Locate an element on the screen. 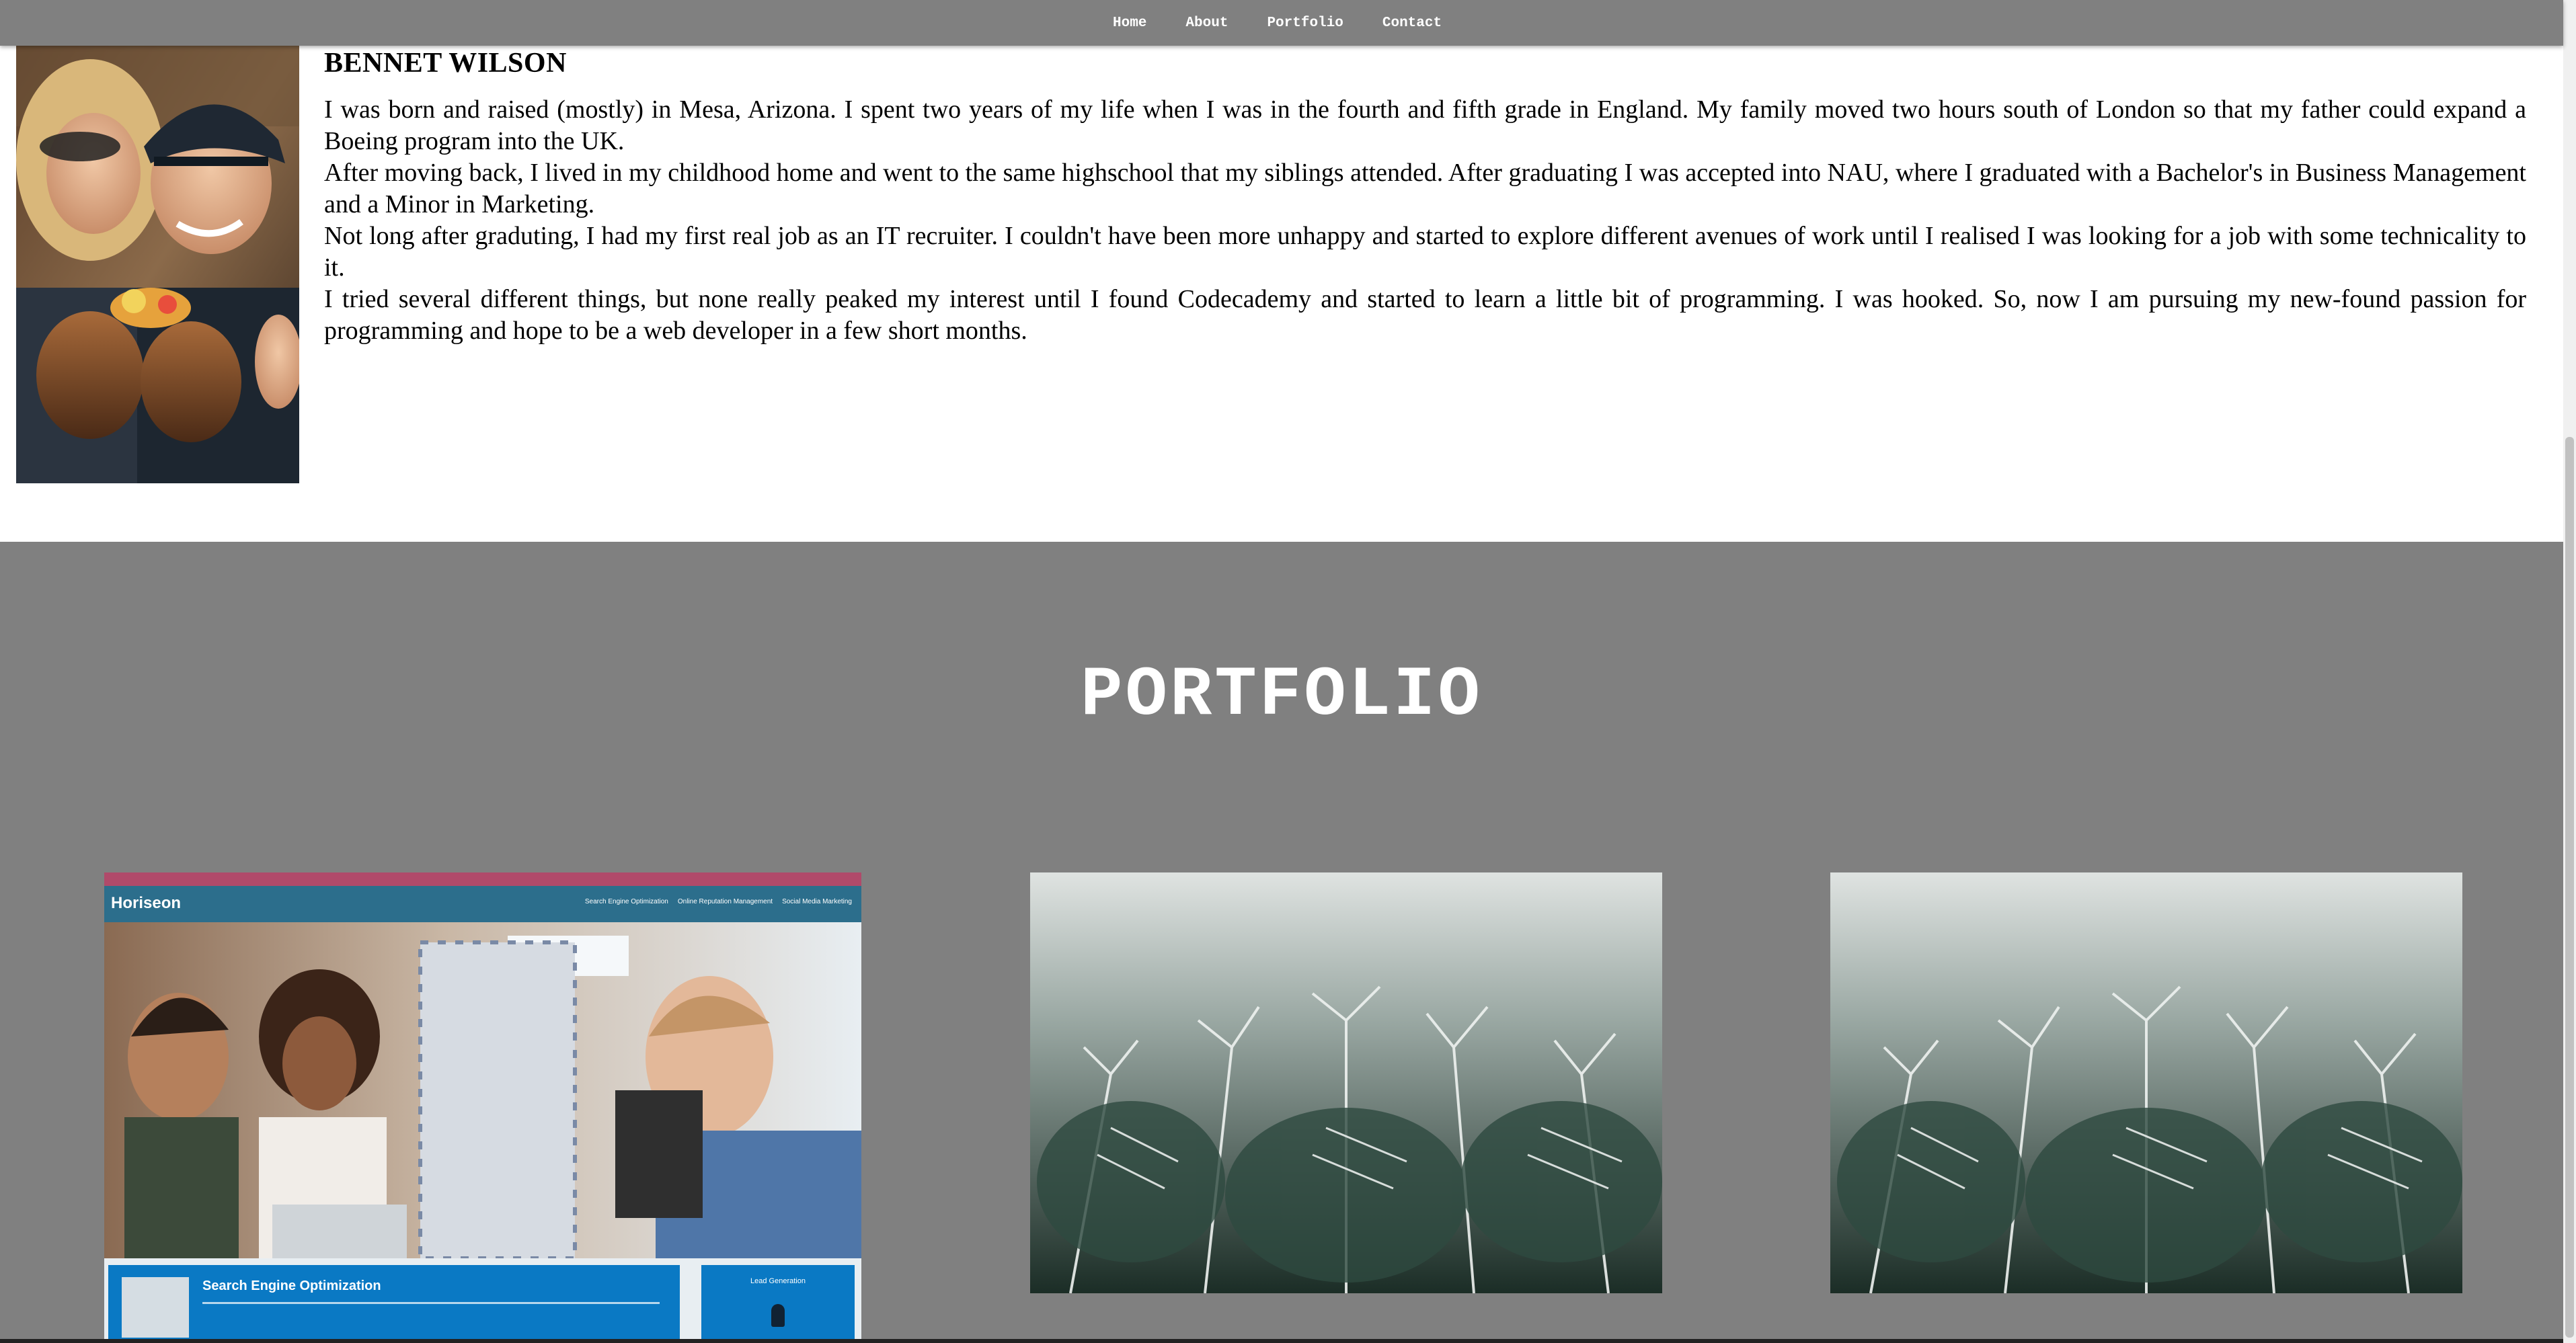 The image size is (2576, 1343). portfolio-title: PORTFOLIO is located at coordinates (1282, 695).